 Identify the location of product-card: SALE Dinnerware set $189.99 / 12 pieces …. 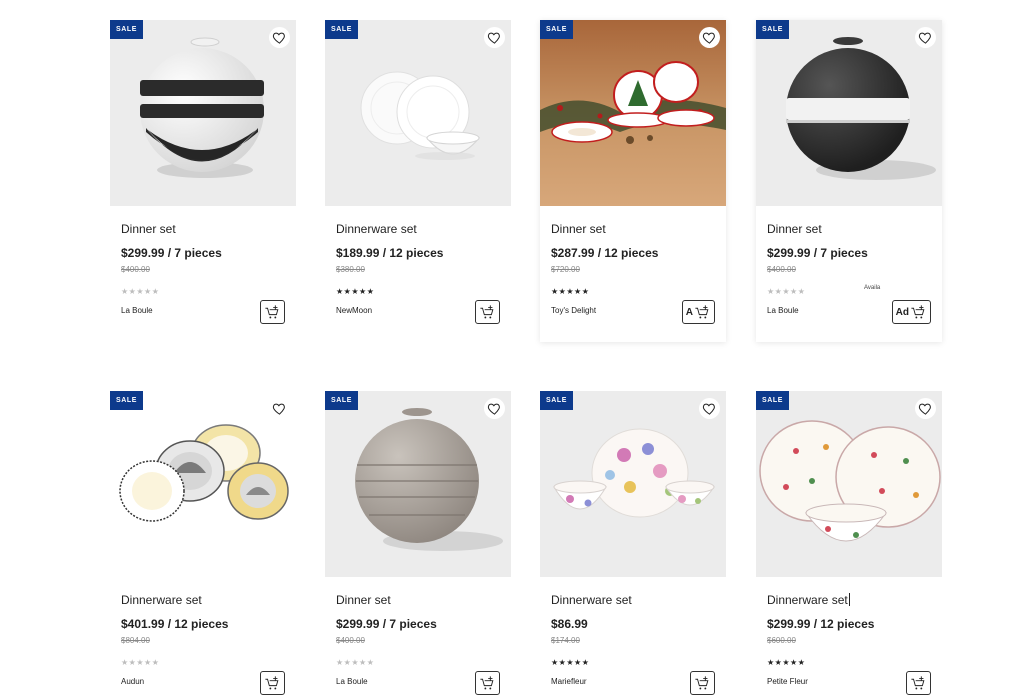
(418, 181).